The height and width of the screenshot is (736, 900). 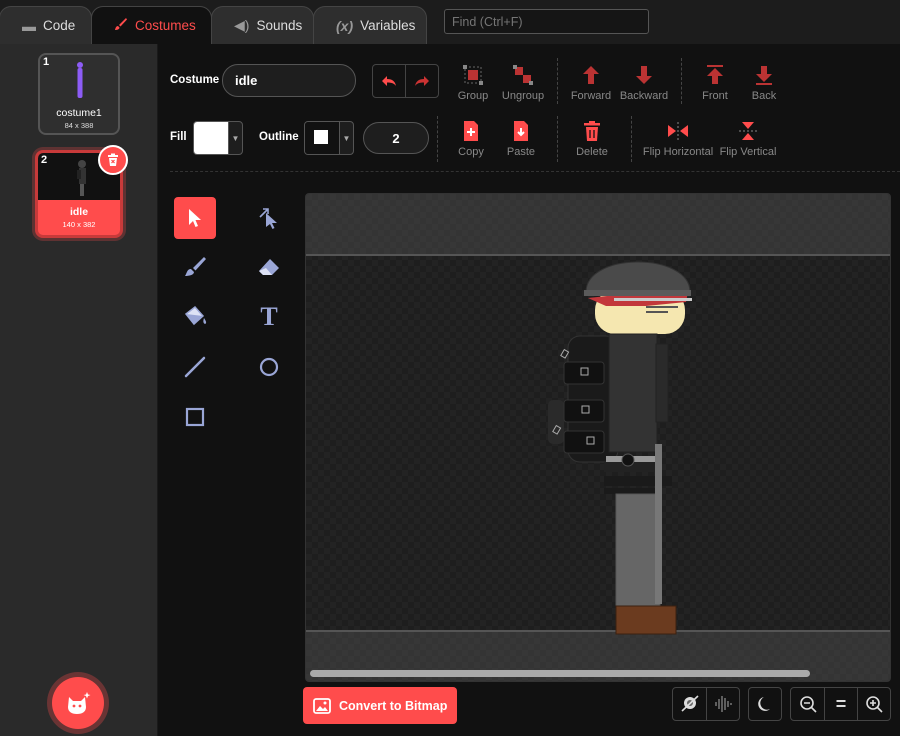 What do you see at coordinates (211, 138) in the screenshot?
I see `fill-color-swatch` at bounding box center [211, 138].